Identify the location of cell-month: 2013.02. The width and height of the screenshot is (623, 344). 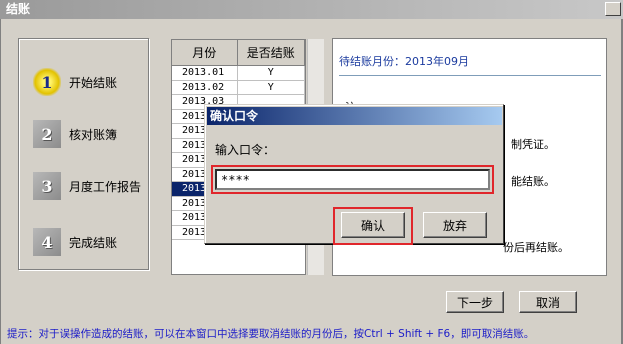
(205, 87).